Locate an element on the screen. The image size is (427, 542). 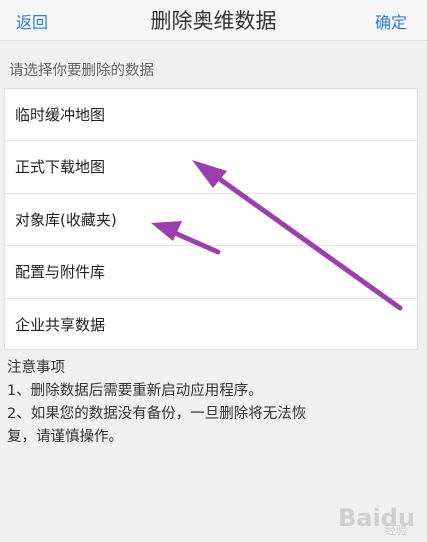
list-item-enterprise-shared: 企业共享数据 is located at coordinates (211, 325).